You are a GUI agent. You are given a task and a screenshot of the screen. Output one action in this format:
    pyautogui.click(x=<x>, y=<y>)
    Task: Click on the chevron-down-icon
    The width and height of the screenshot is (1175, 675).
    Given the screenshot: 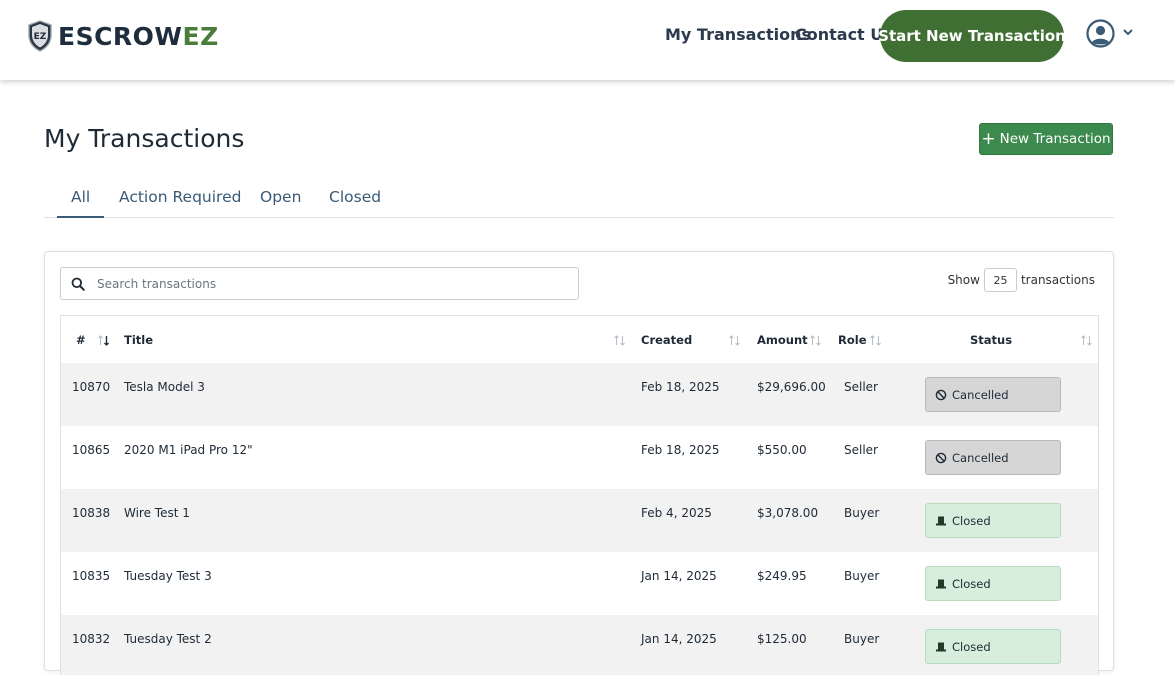 What is the action you would take?
    pyautogui.click(x=1128, y=32)
    